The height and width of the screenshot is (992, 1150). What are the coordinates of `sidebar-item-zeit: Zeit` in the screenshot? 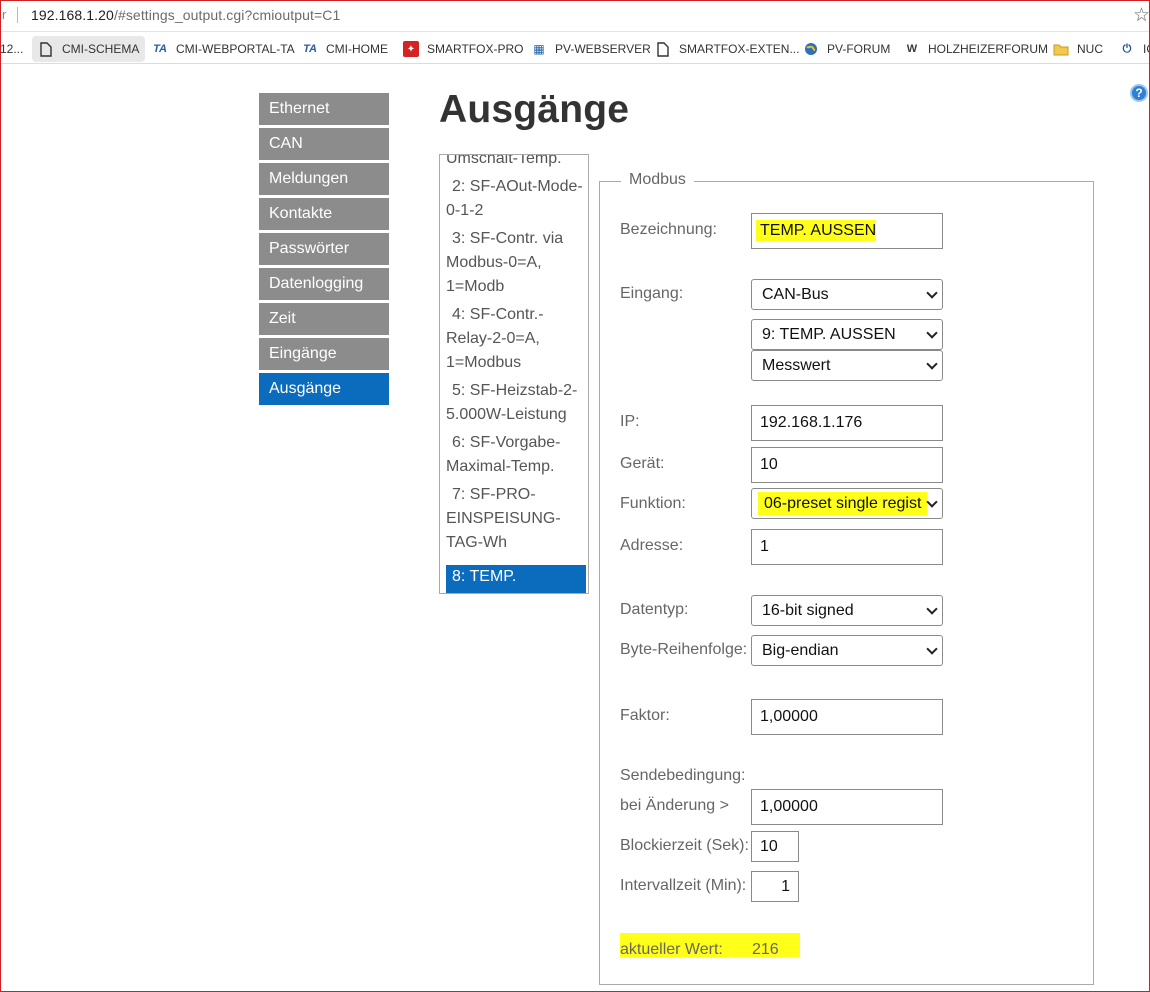 It's located at (324, 319).